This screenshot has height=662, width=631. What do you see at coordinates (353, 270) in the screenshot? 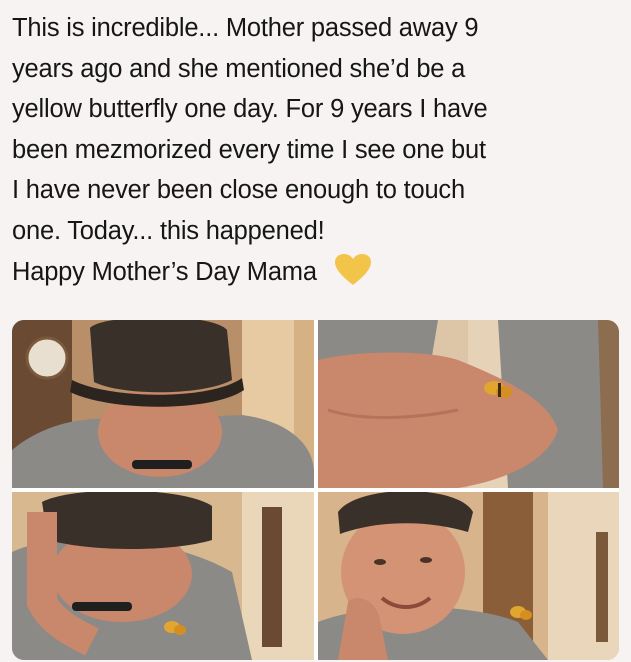
I see `yellow-heart-icon` at bounding box center [353, 270].